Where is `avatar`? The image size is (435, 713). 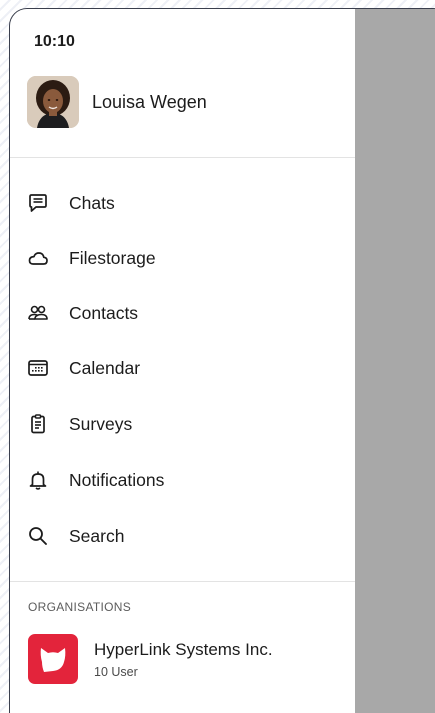
avatar is located at coordinates (53, 102).